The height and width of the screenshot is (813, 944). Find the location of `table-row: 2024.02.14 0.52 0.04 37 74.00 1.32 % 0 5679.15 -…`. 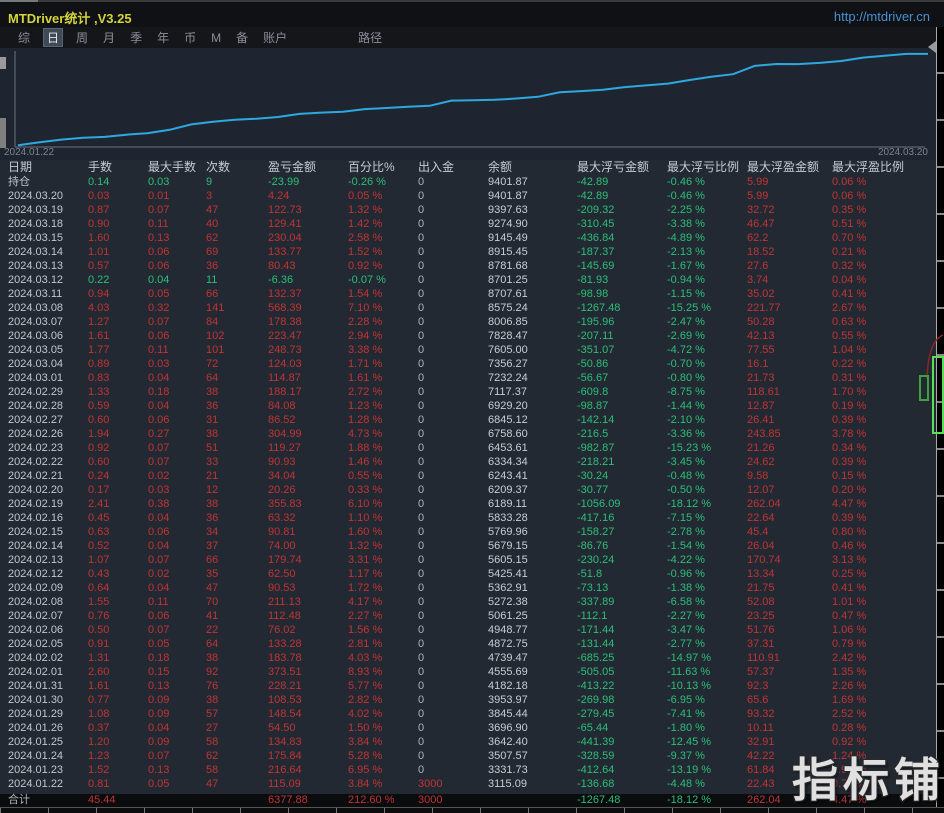

table-row: 2024.02.14 0.52 0.04 37 74.00 1.32 % 0 5679.15 -… is located at coordinates (468, 546).